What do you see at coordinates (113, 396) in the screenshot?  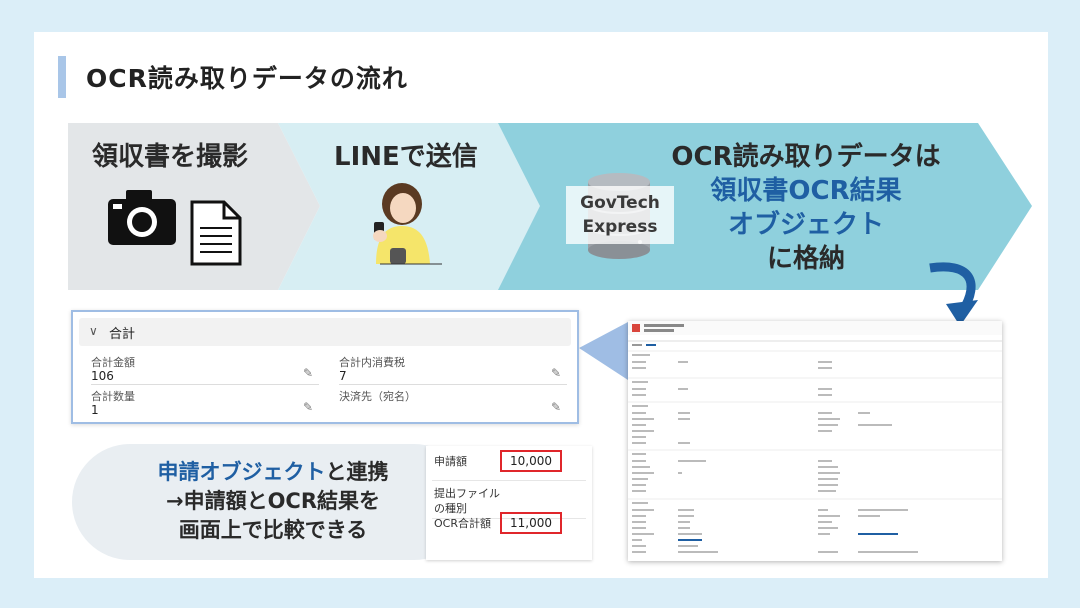 I see `field-label: 合計数量` at bounding box center [113, 396].